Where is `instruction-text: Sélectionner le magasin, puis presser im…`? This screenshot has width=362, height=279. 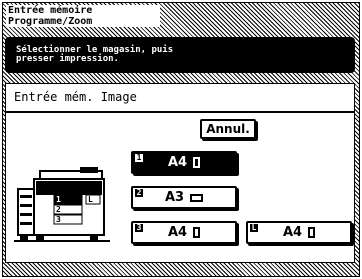
instruction-text: Sélectionner le magasin, puis presser im… is located at coordinates (95, 54).